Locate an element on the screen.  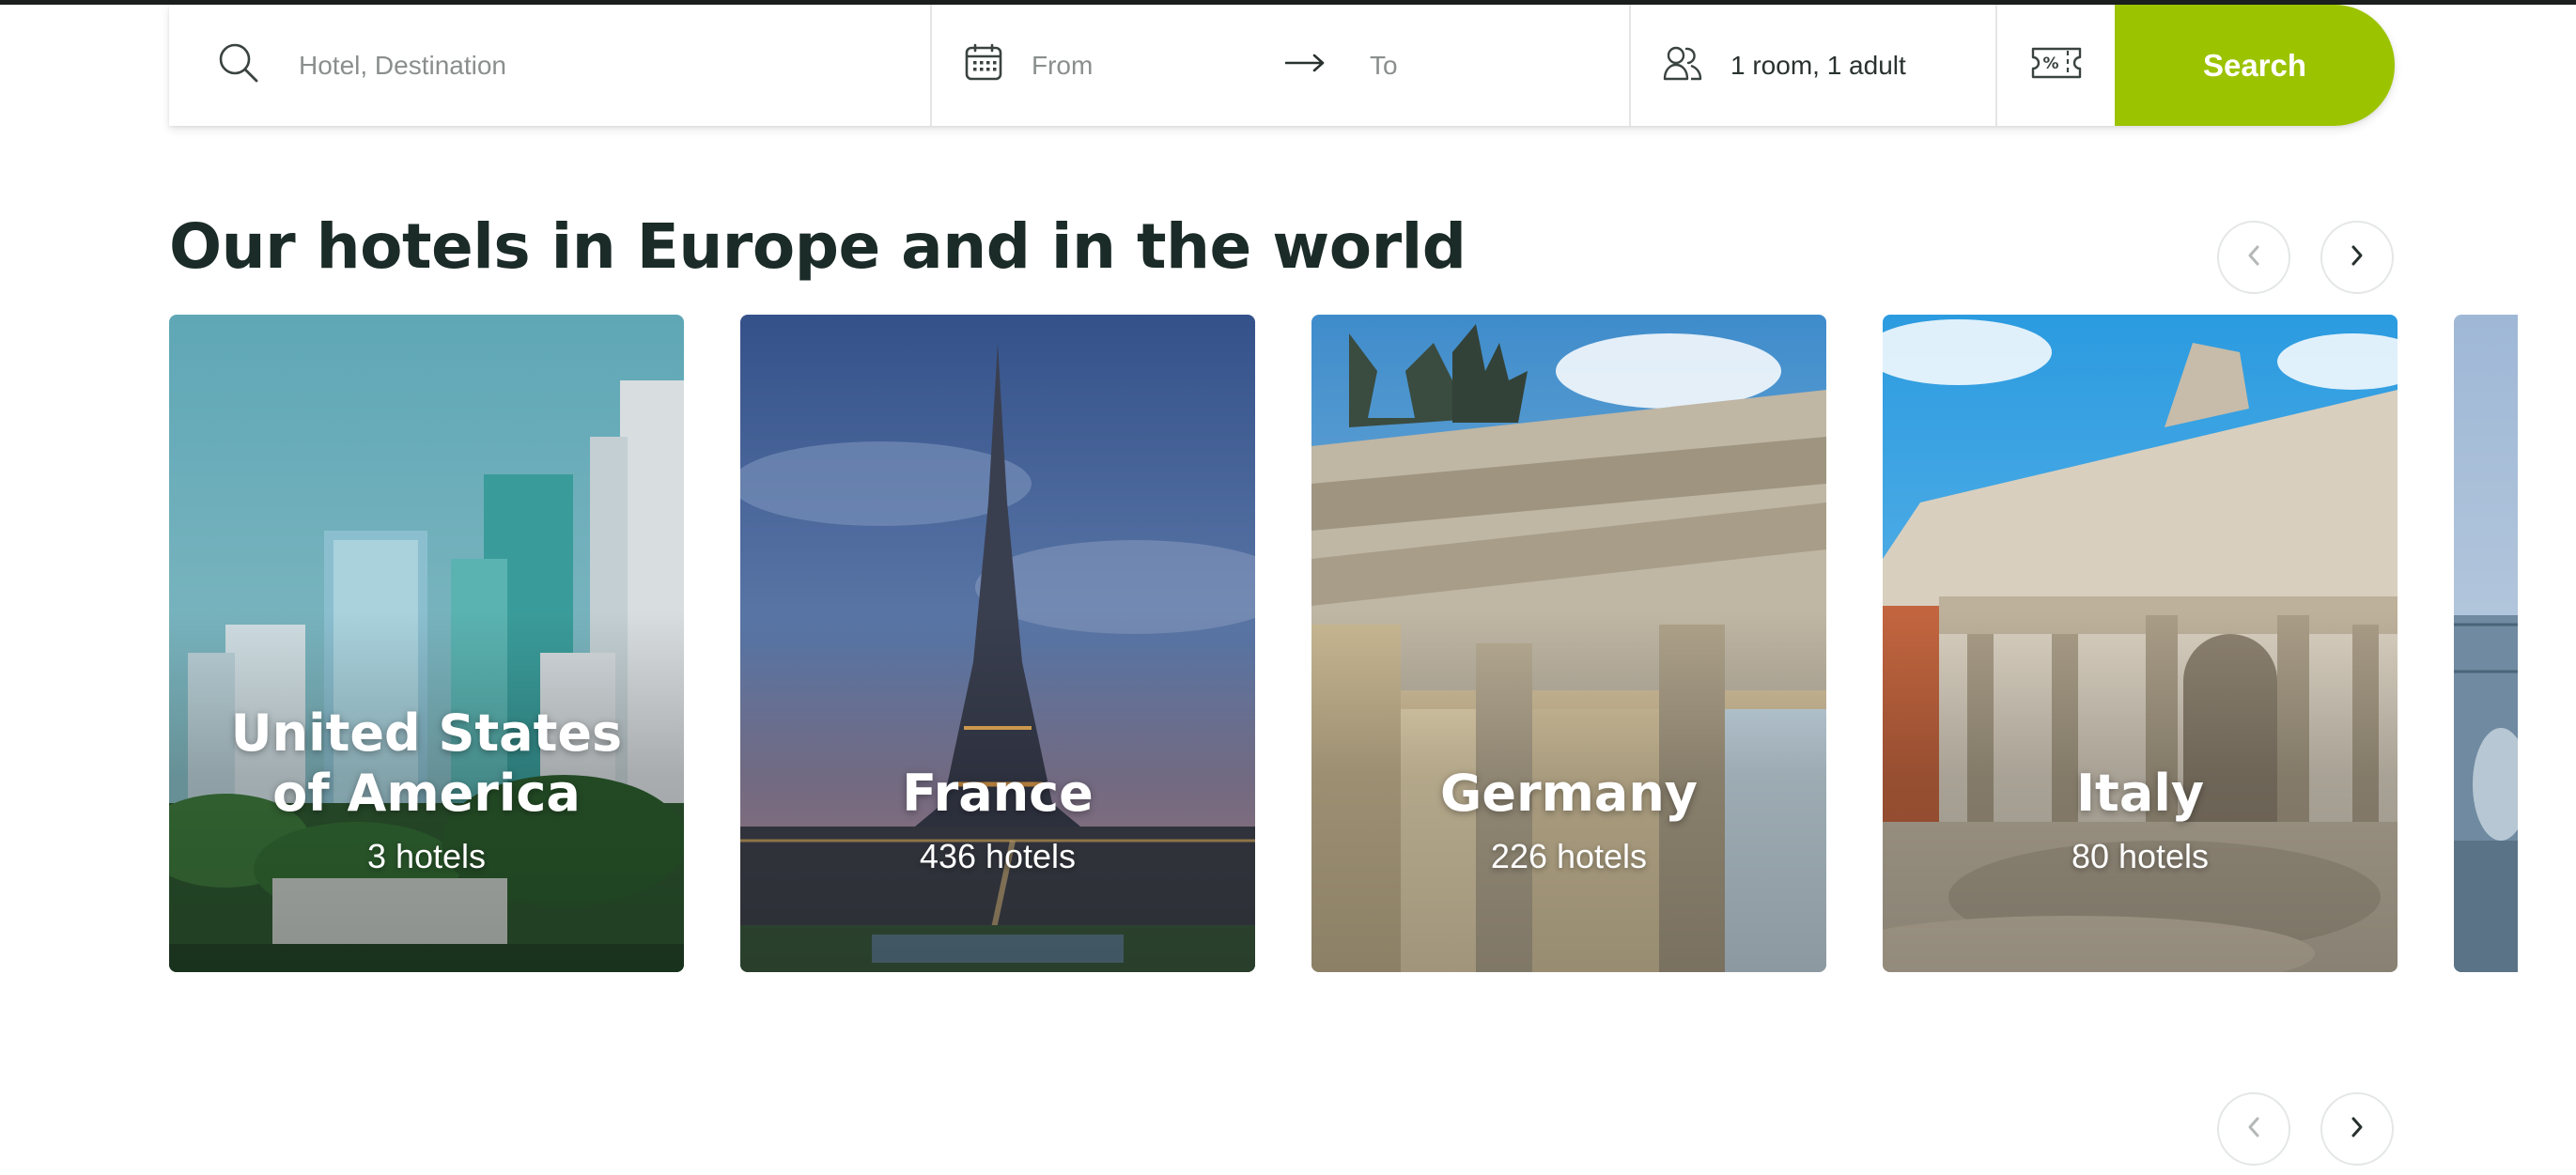
destination-name: Italy is located at coordinates (2140, 793).